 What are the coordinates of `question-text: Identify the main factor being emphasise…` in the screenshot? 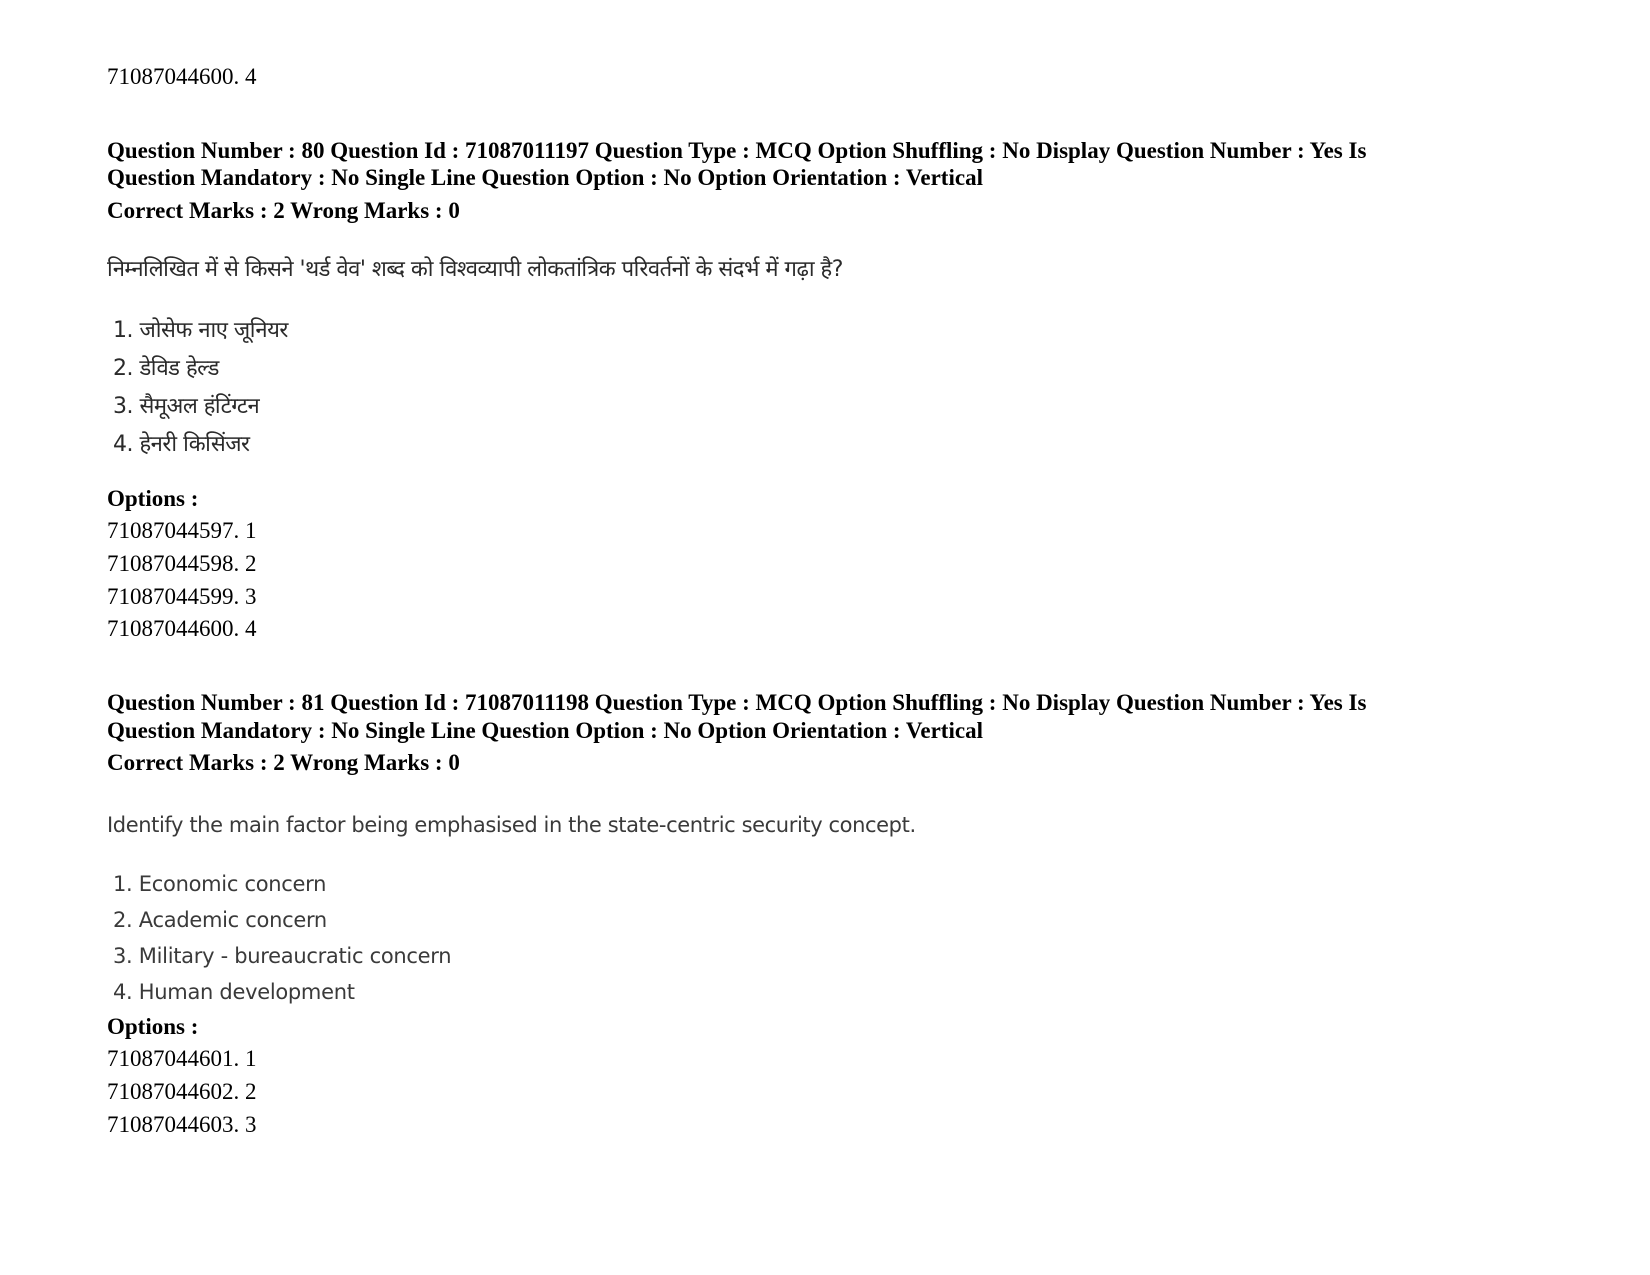 It's located at (511, 825).